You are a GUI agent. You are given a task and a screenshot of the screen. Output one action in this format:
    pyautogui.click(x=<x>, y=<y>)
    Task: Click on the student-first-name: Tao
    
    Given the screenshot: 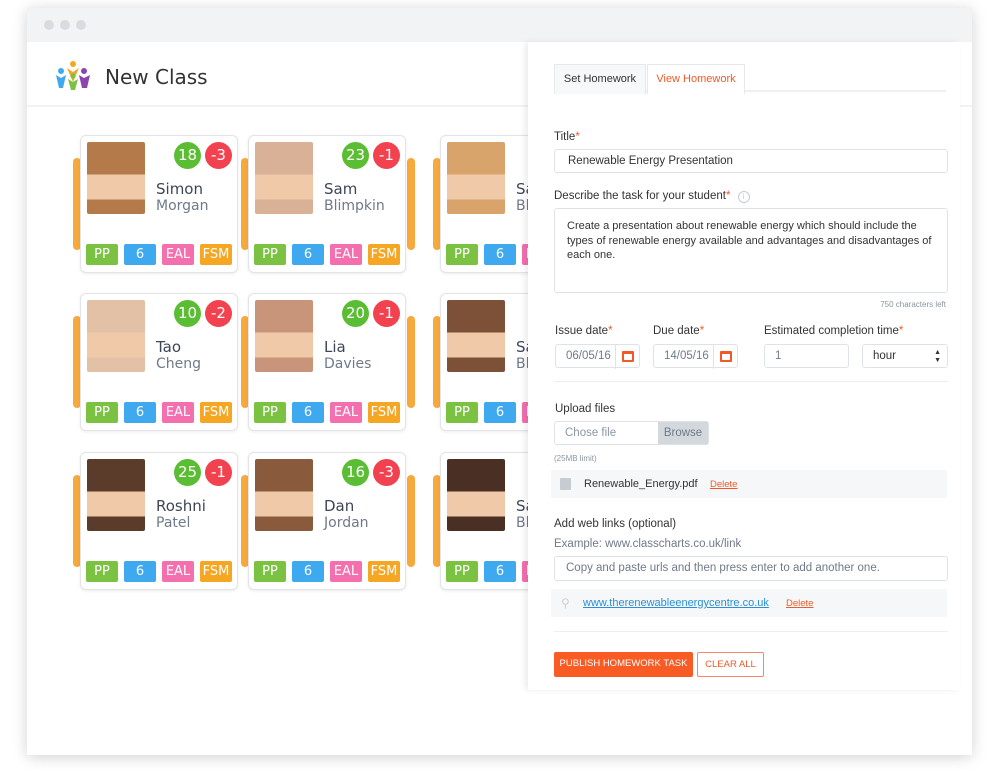 What is the action you would take?
    pyautogui.click(x=169, y=347)
    